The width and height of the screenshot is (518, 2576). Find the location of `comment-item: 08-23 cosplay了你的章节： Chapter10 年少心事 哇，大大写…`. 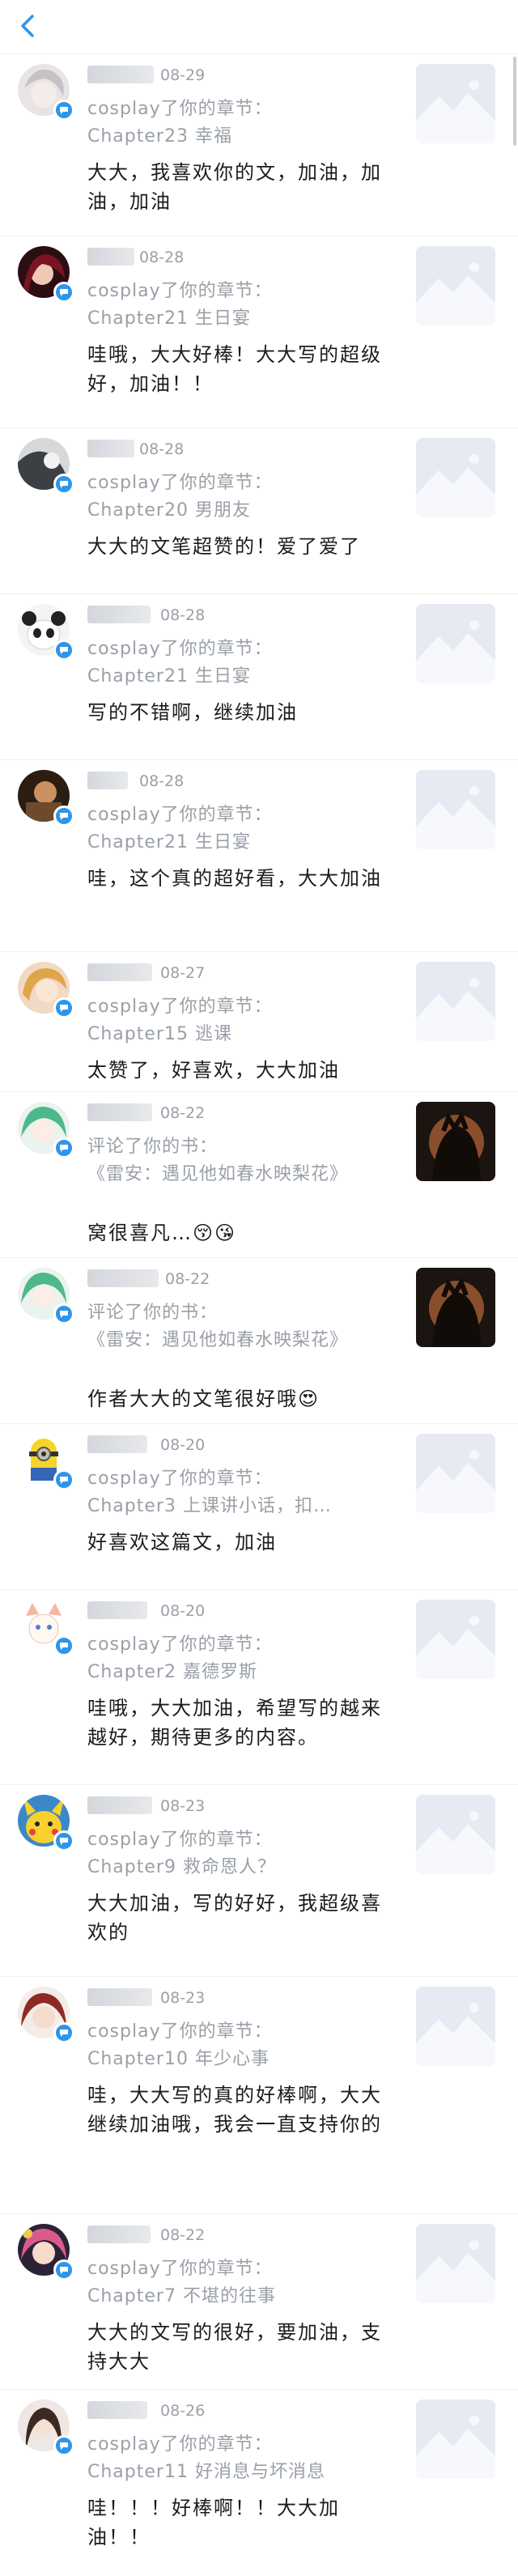

comment-item: 08-23 cosplay了你的章节： Chapter10 年少心事 哇，大大写… is located at coordinates (259, 2096).